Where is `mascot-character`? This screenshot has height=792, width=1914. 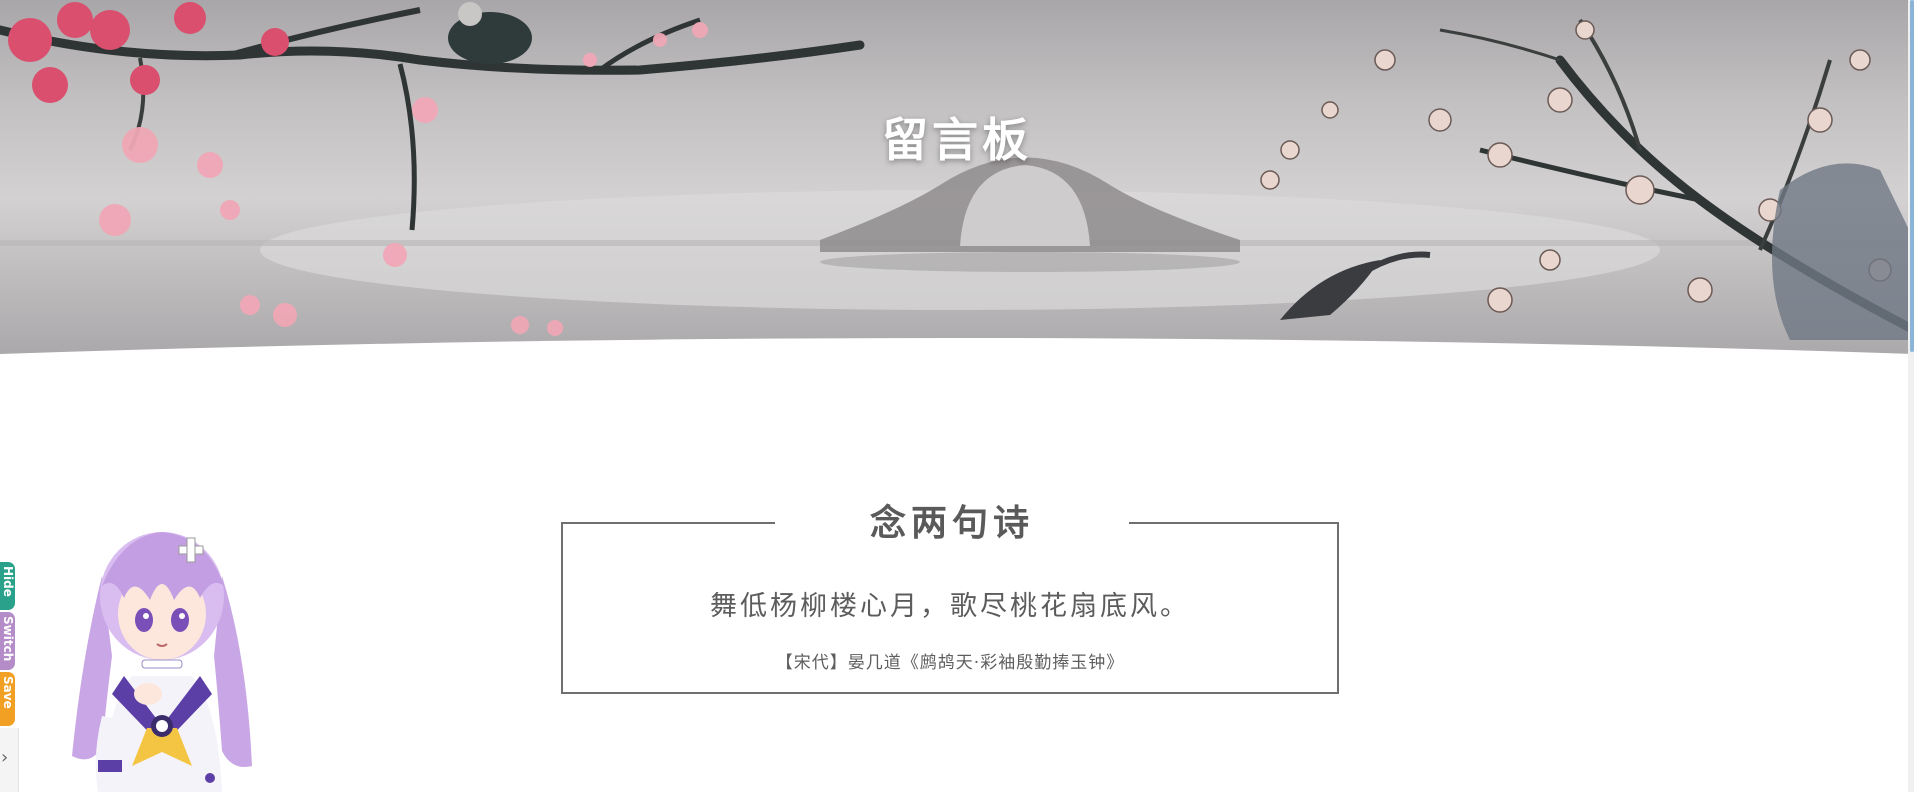 mascot-character is located at coordinates (162, 654).